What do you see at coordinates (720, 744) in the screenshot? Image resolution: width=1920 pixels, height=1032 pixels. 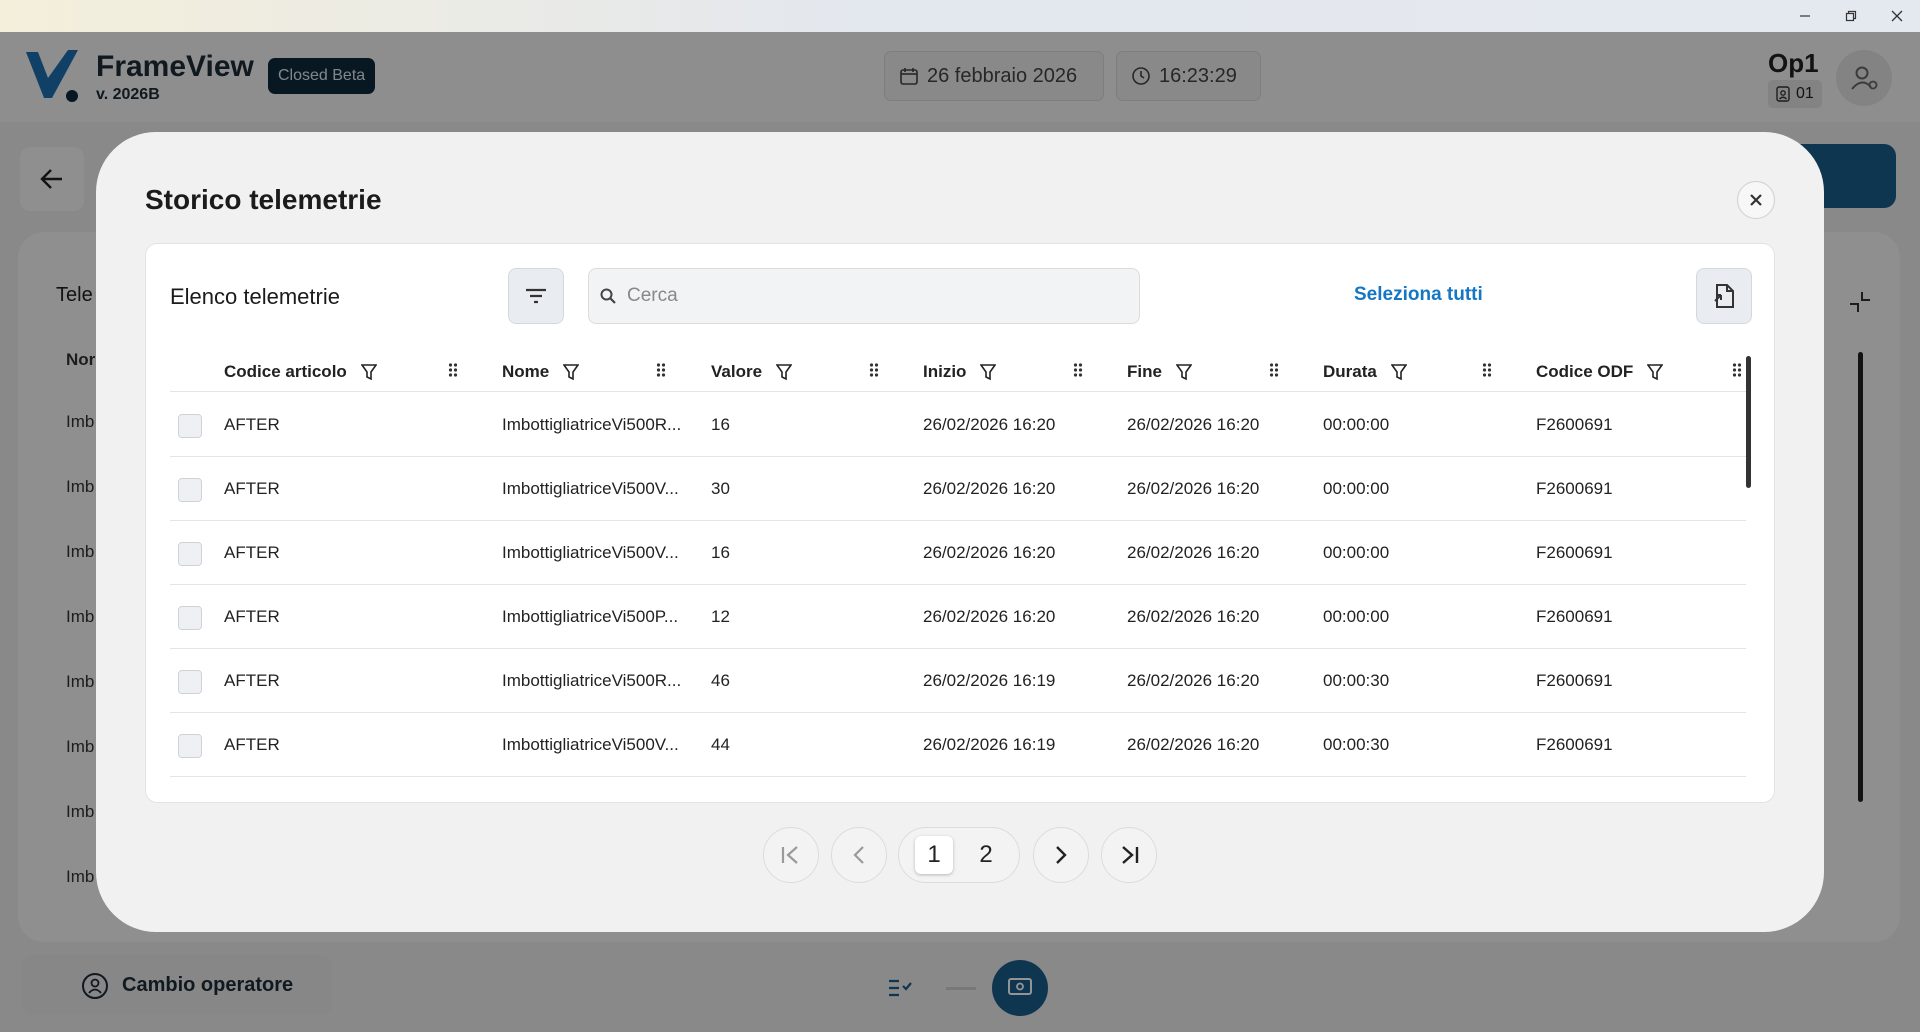 I see `cell-valore: 44` at bounding box center [720, 744].